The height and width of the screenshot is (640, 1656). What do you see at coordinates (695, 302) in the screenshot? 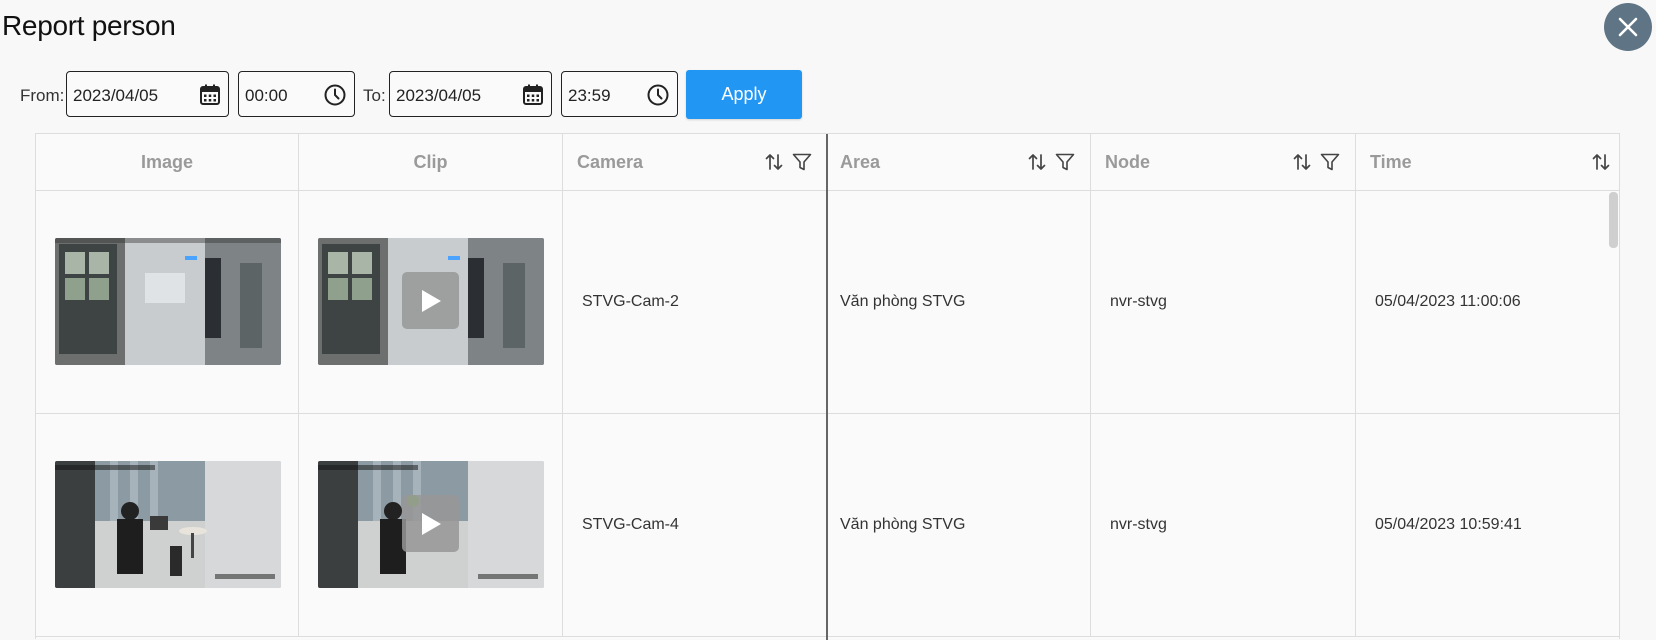
I see `camera-cell: STVG-Cam-2` at bounding box center [695, 302].